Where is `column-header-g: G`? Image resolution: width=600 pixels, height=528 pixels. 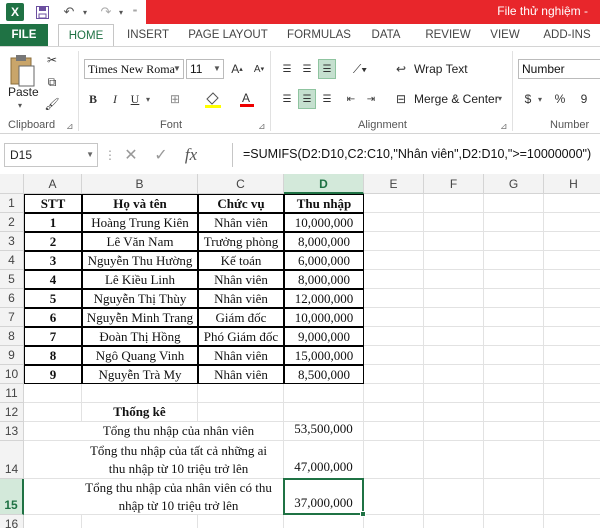
column-header-g: G is located at coordinates (514, 184).